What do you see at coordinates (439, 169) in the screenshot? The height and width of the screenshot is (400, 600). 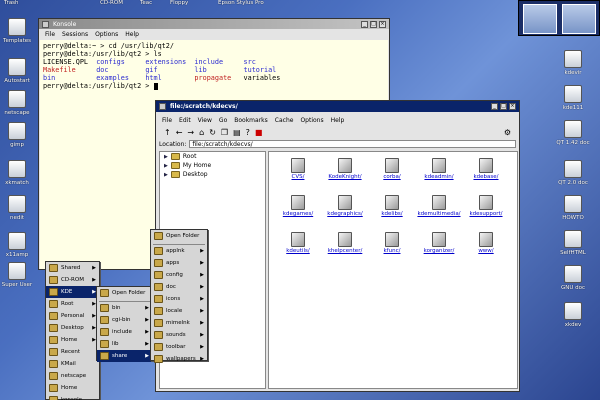 I see `file-item-kdeadmin: kdeadmin/` at bounding box center [439, 169].